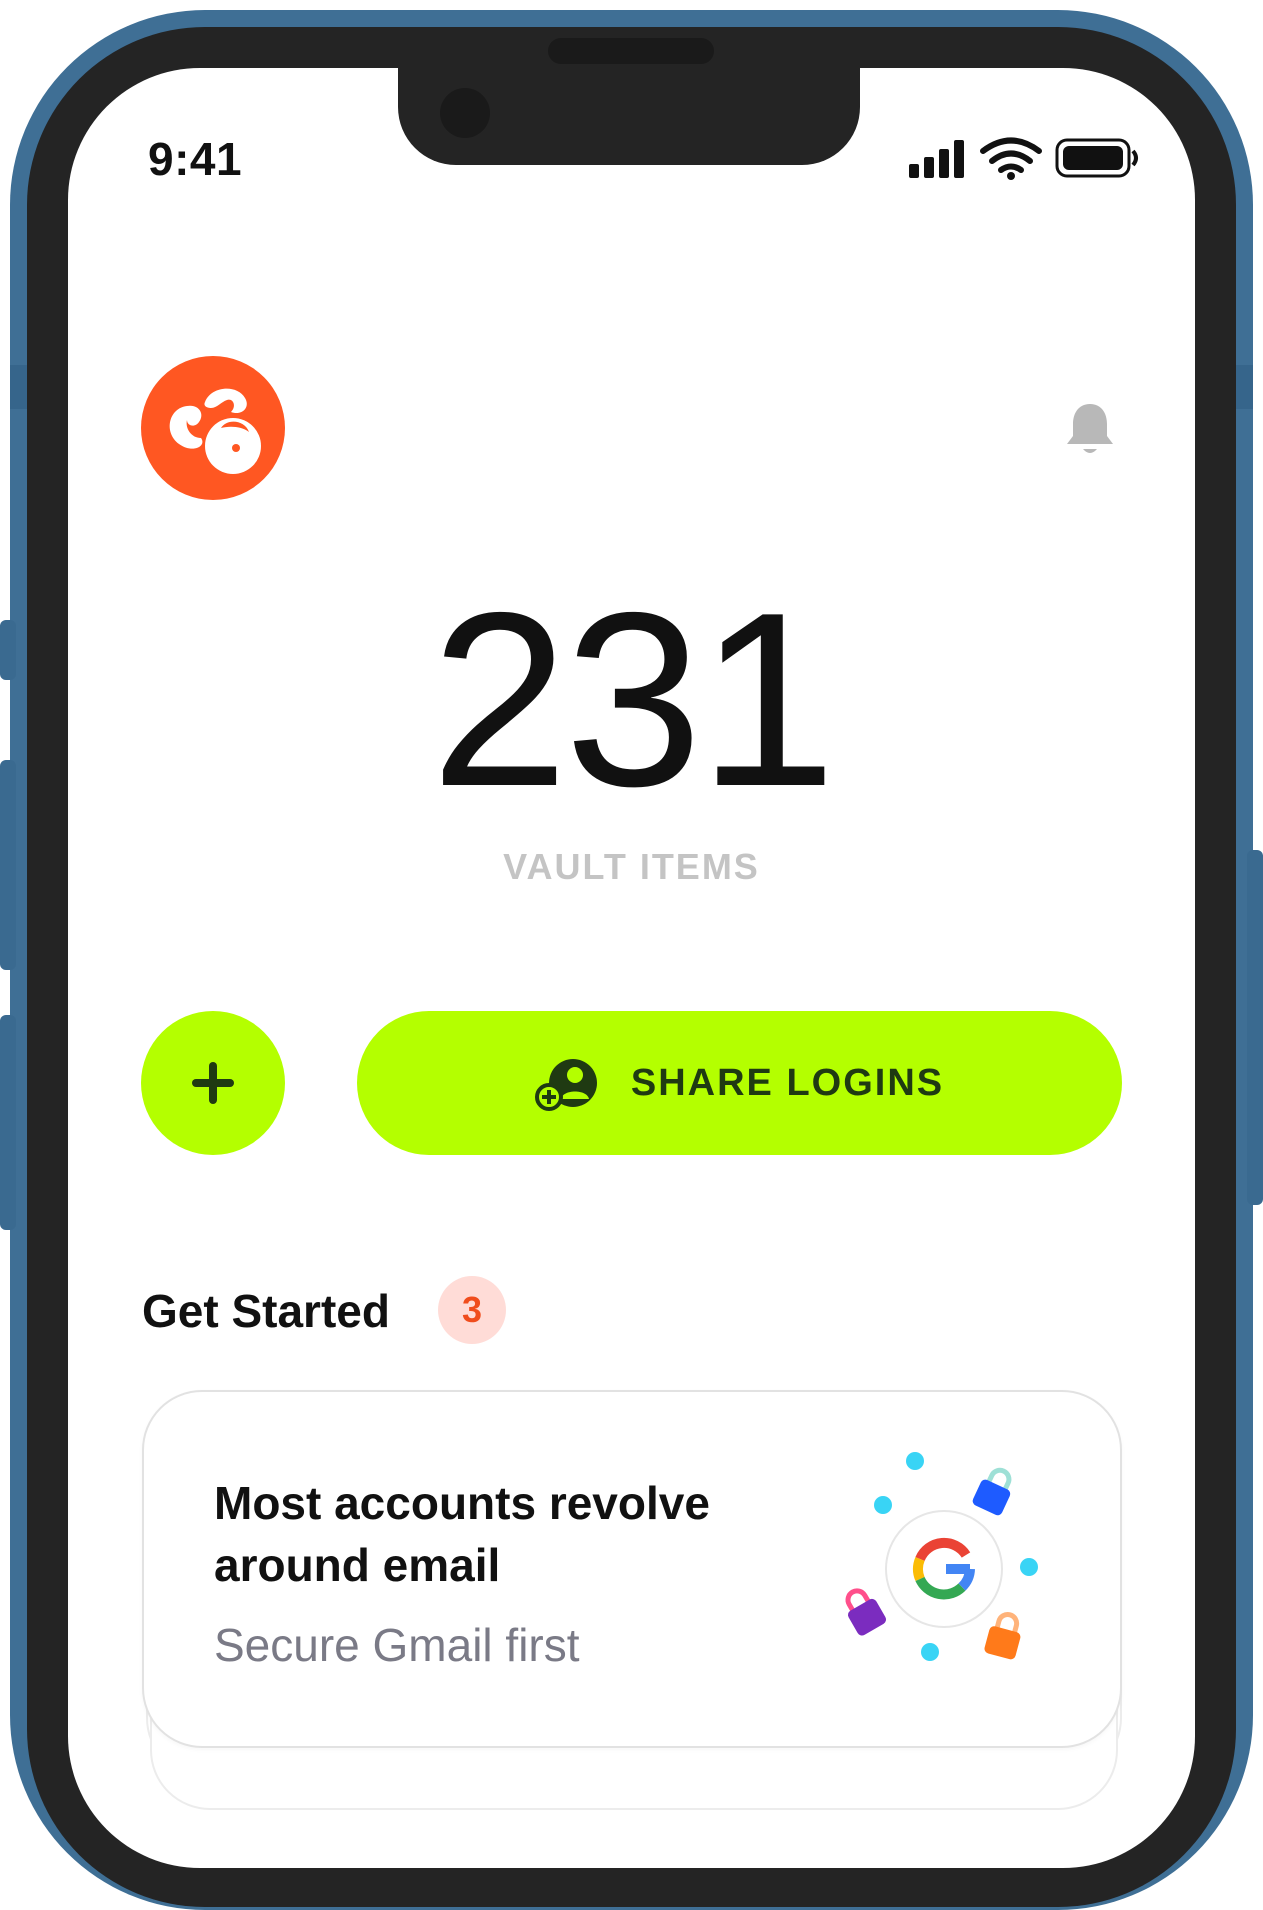 This screenshot has height=1910, width=1263. Describe the element at coordinates (944, 1569) in the screenshot. I see `google-badge` at that location.